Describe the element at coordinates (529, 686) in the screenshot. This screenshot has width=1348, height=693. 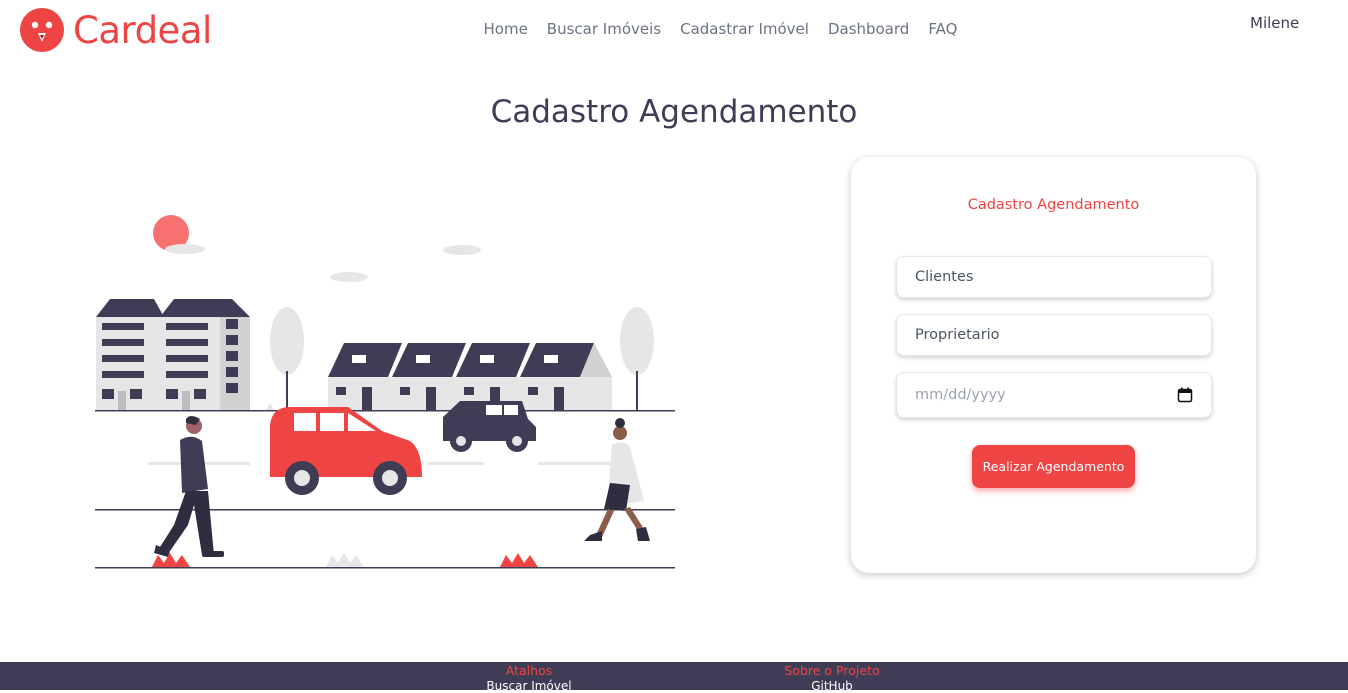
I see `footer-link-buscar-imovel: Buscar Imóvel` at that location.